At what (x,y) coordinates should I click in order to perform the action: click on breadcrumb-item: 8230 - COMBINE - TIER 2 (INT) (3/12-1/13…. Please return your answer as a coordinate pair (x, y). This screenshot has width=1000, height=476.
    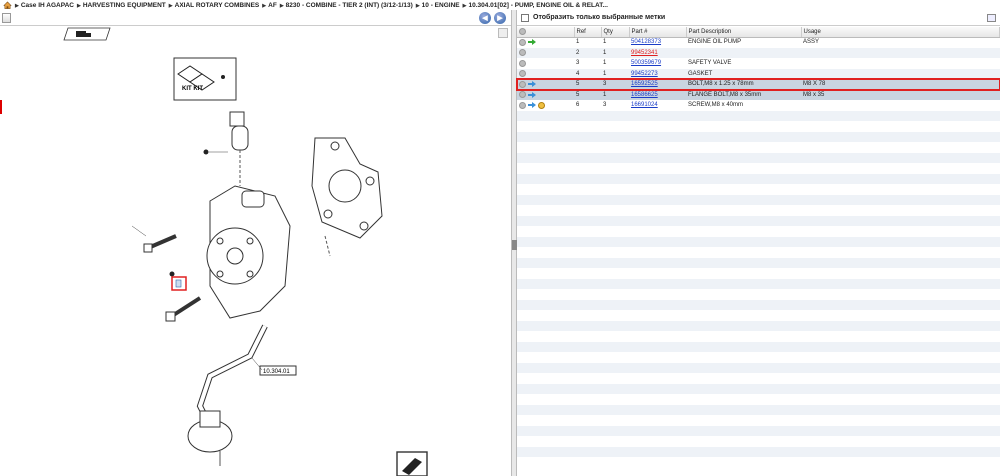
    Looking at the image, I should click on (346, 5).